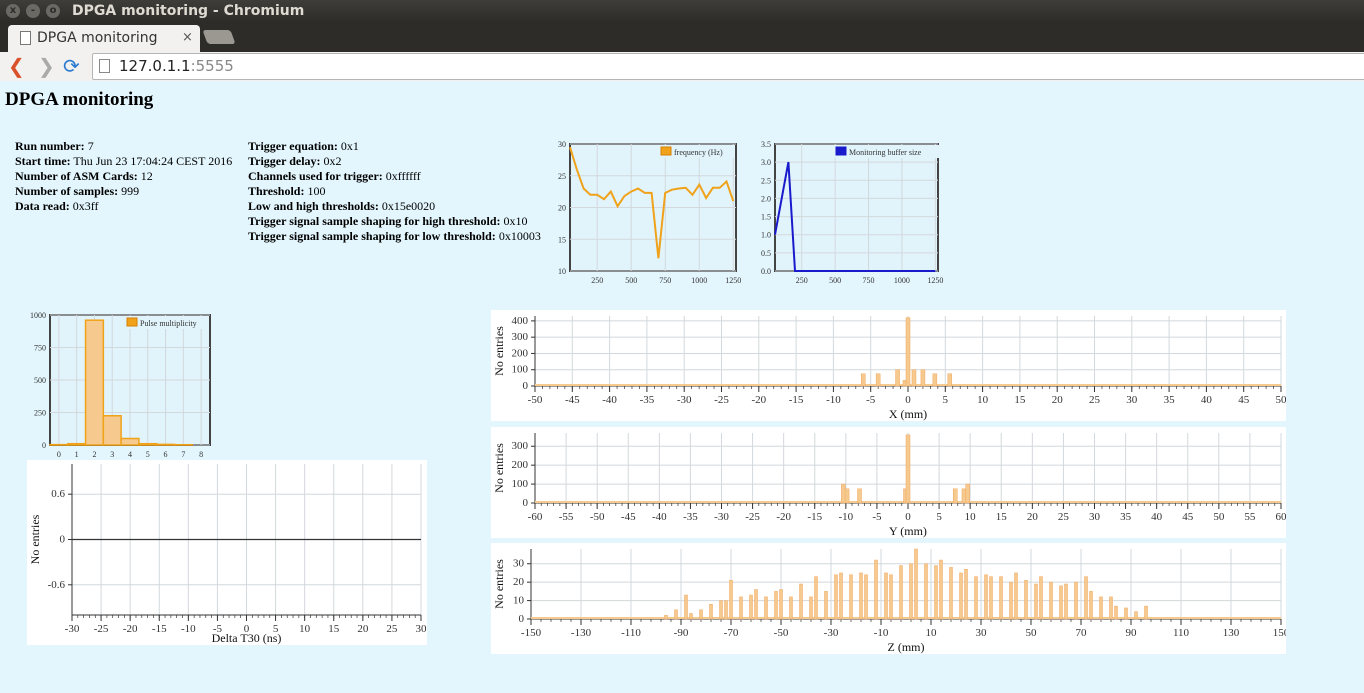 The width and height of the screenshot is (1364, 693). What do you see at coordinates (1181, 633) in the screenshot?
I see `x-tick-label: 110` at bounding box center [1181, 633].